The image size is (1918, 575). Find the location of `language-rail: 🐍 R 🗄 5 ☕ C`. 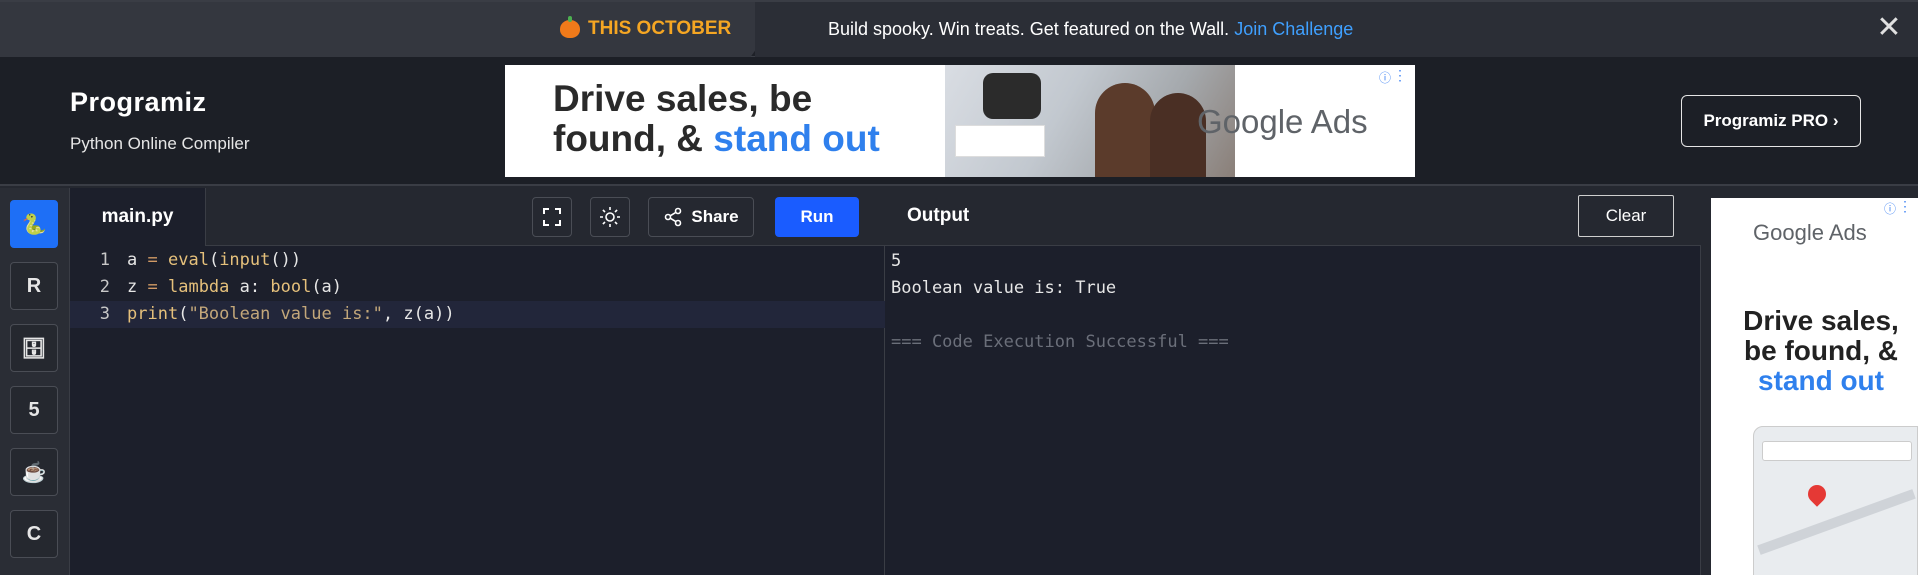

language-rail: 🐍 R 🗄 5 ☕ C is located at coordinates (35, 381).